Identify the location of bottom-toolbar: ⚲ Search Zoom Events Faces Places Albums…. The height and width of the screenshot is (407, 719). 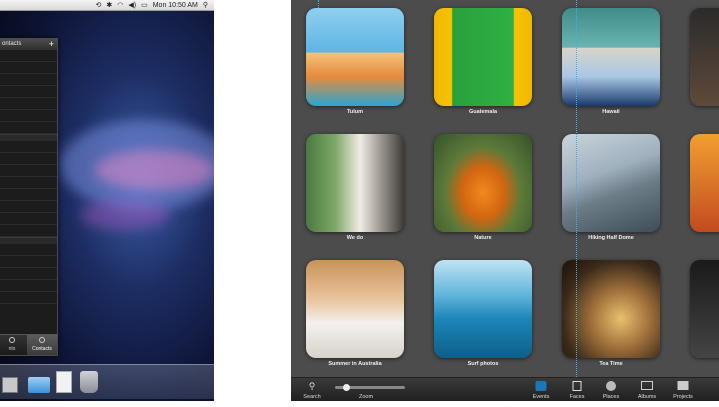
(505, 389).